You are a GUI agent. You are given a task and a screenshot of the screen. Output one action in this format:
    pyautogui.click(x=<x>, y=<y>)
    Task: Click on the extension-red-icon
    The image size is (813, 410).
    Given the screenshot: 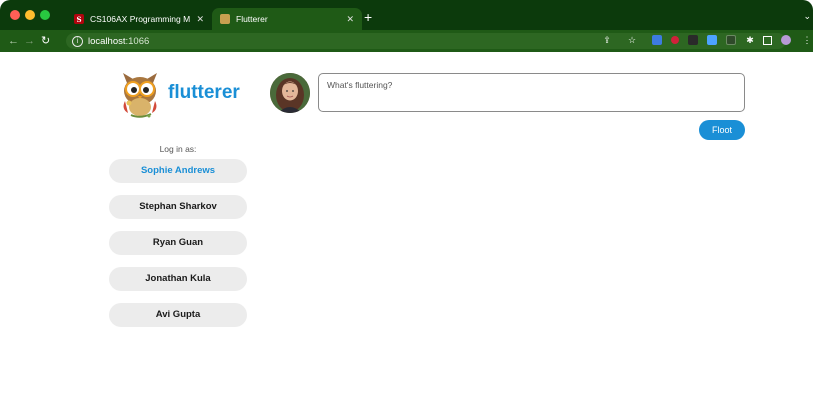 What is the action you would take?
    pyautogui.click(x=675, y=40)
    